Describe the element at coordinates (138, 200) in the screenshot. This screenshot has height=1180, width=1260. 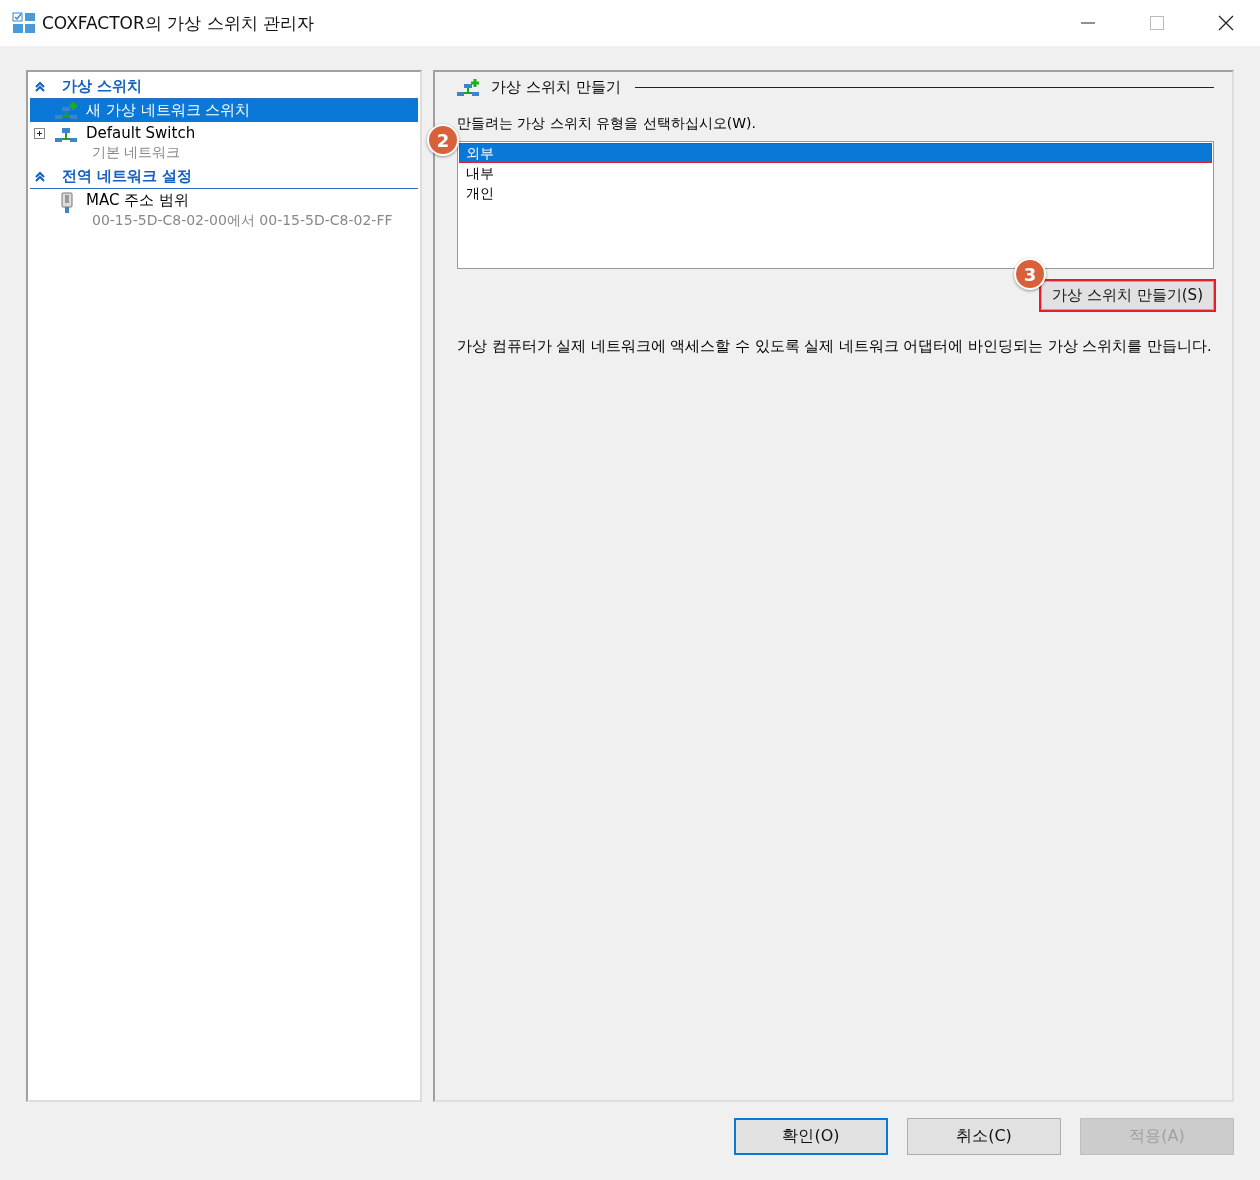
I see `item-label: MAC 주소 범위` at that location.